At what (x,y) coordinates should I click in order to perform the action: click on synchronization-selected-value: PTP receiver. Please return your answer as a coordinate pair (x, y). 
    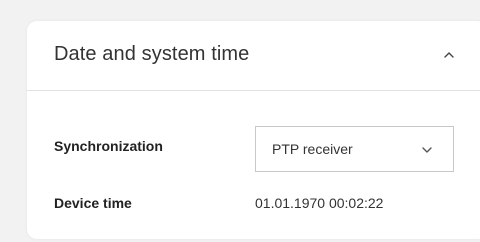
    Looking at the image, I should click on (312, 149).